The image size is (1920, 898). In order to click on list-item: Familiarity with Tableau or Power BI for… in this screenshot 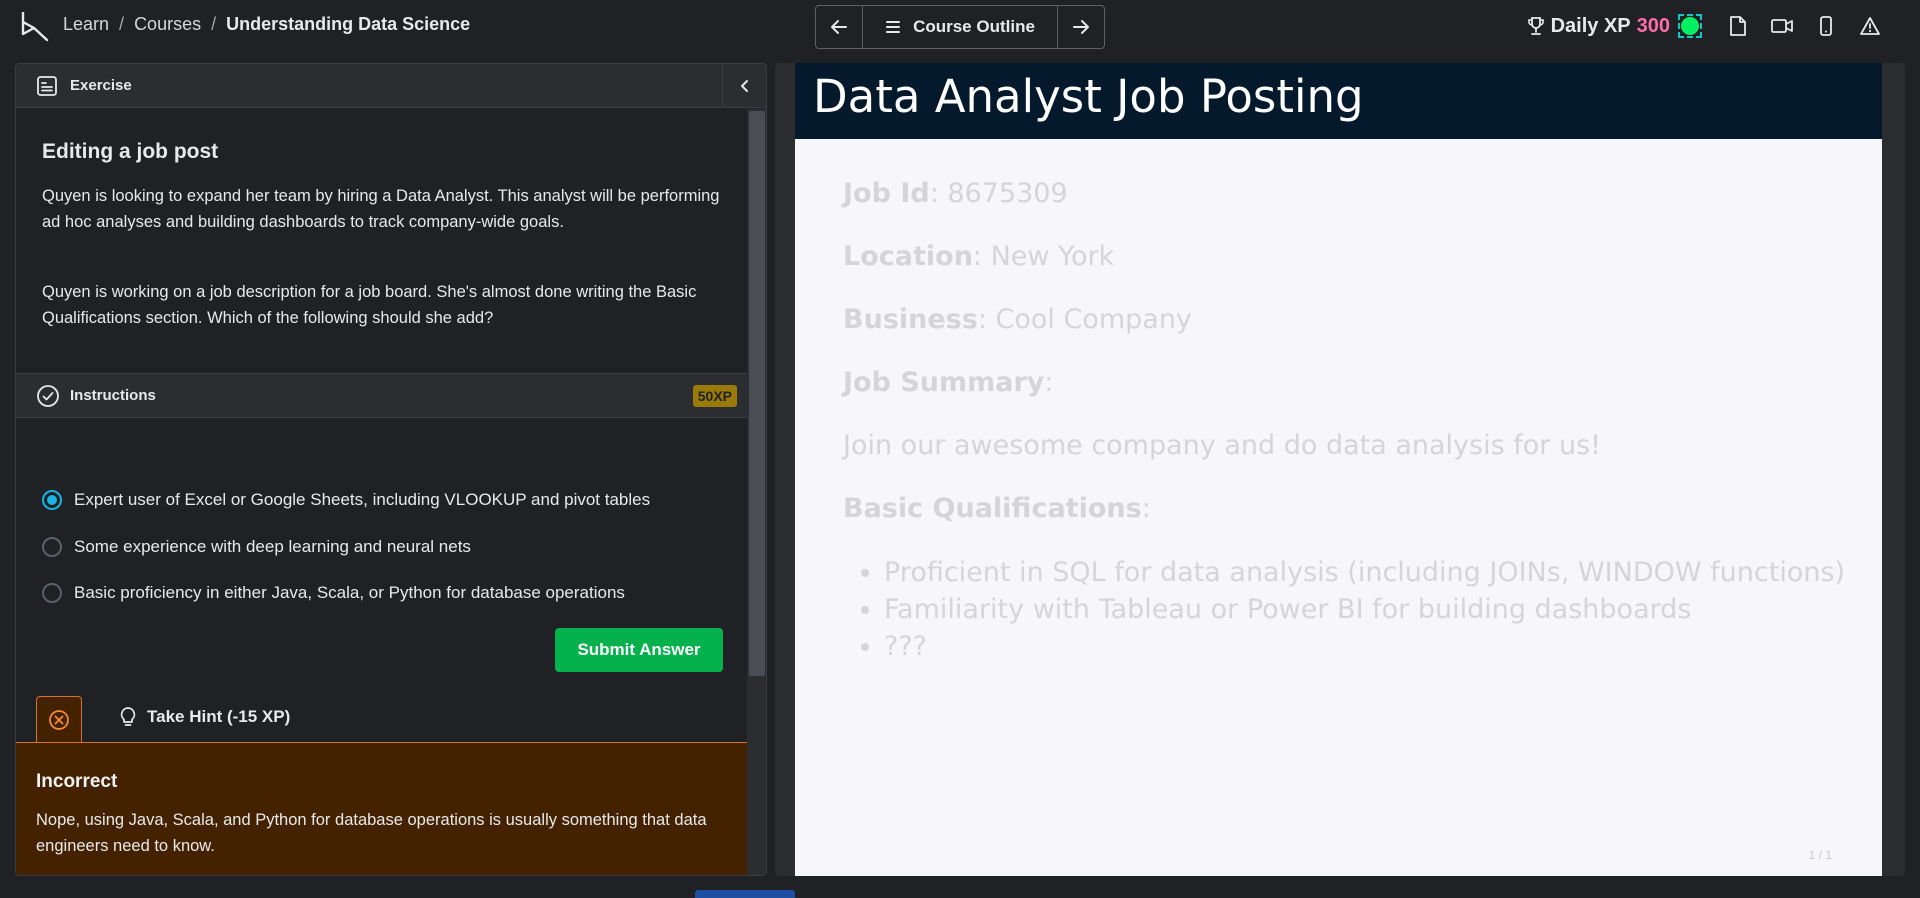, I will do `click(1364, 609)`.